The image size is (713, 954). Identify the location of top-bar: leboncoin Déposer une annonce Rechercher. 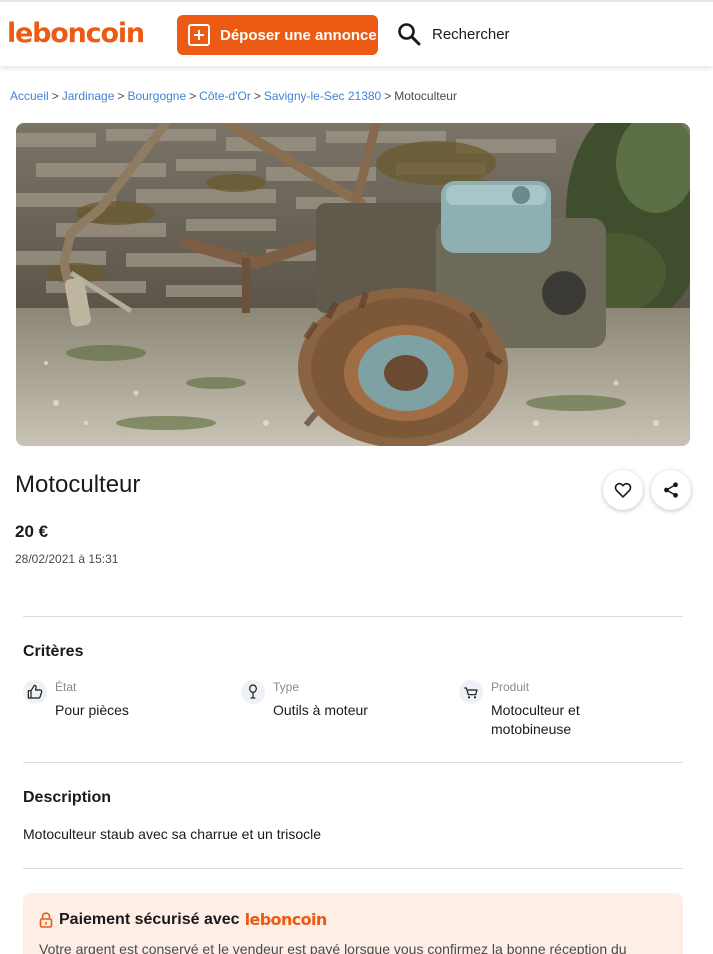
(356, 33).